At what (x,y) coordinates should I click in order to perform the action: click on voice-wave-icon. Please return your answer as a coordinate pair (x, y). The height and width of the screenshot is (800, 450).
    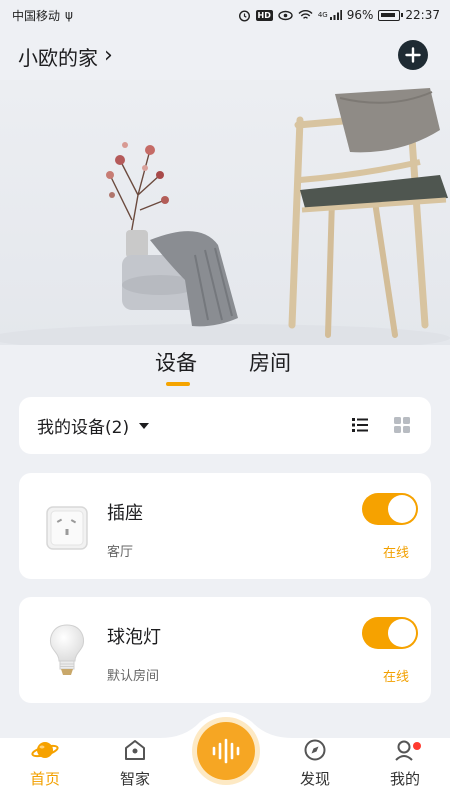
    Looking at the image, I should click on (226, 751).